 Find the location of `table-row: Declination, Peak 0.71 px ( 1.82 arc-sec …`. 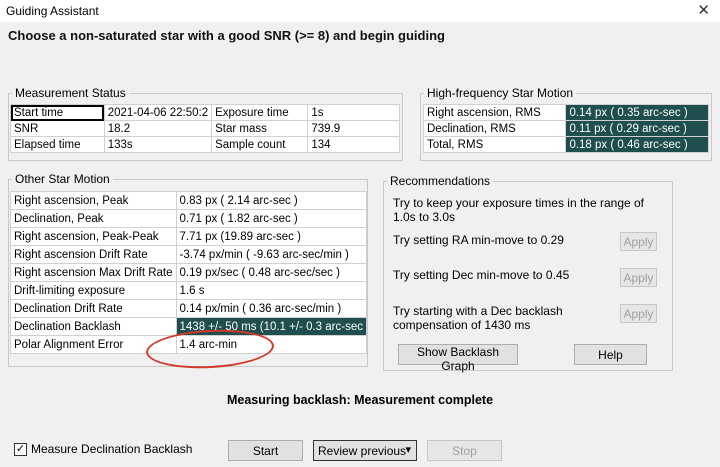

table-row: Declination, Peak 0.71 px ( 1.82 arc-sec … is located at coordinates (188, 218).